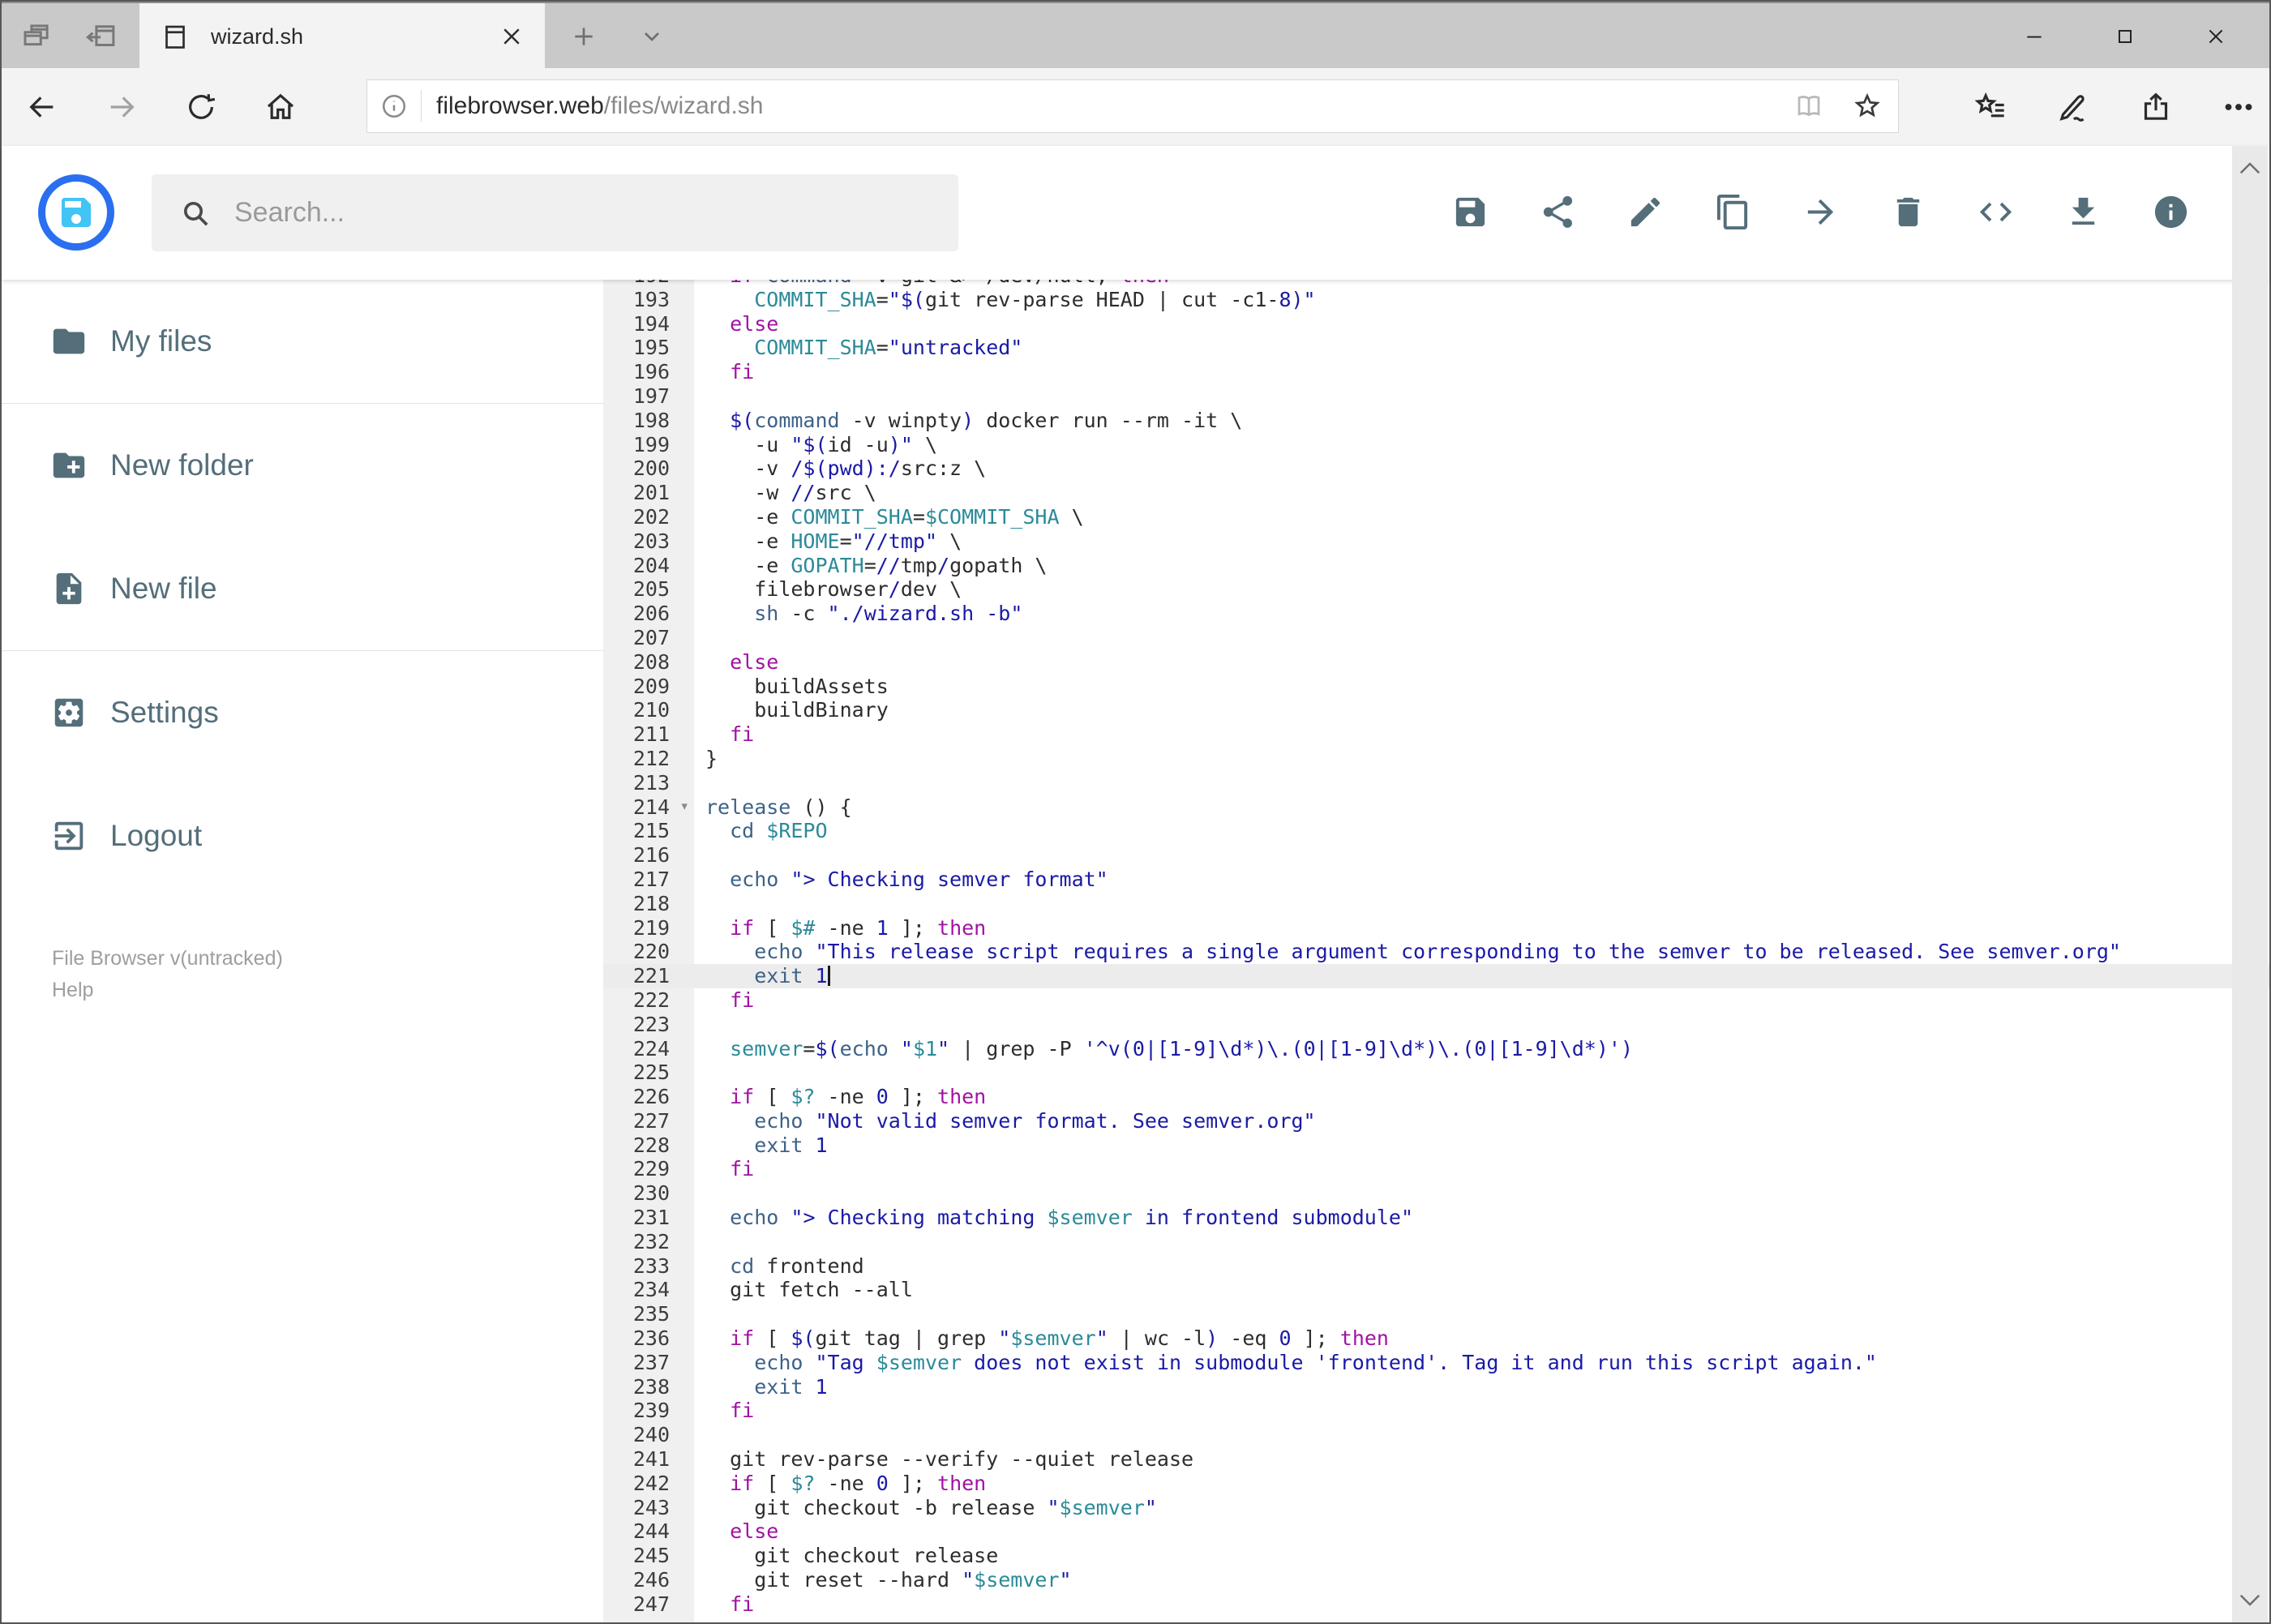  What do you see at coordinates (1470, 212) in the screenshot?
I see `save-button` at bounding box center [1470, 212].